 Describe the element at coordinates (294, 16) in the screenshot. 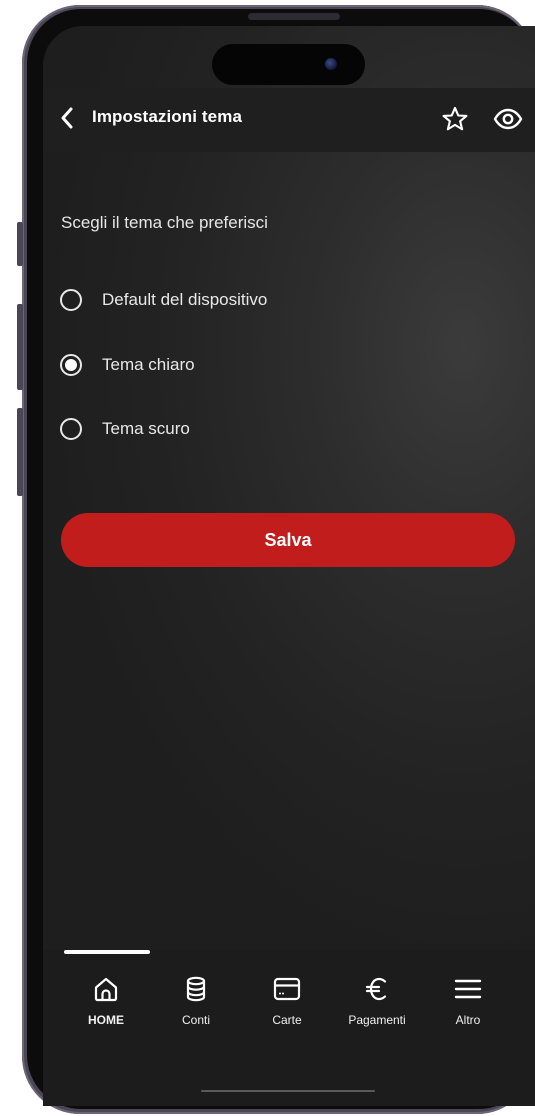

I see `speaker-grille` at that location.